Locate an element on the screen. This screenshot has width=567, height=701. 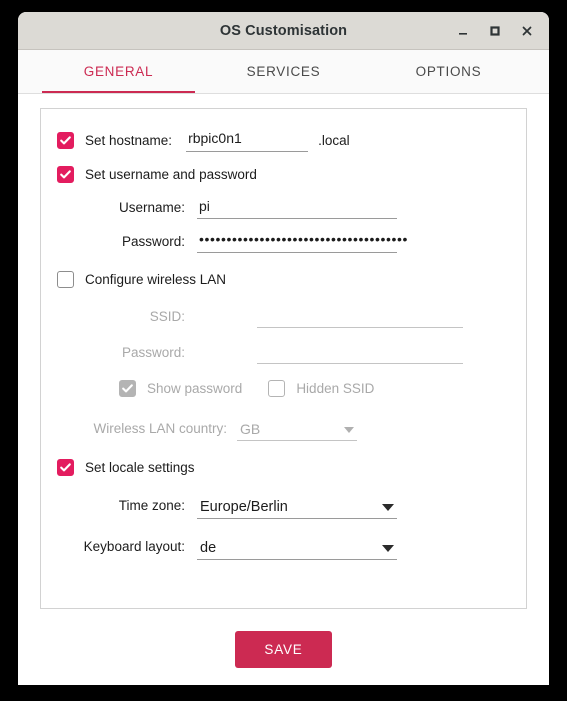
maximize-button is located at coordinates (495, 31).